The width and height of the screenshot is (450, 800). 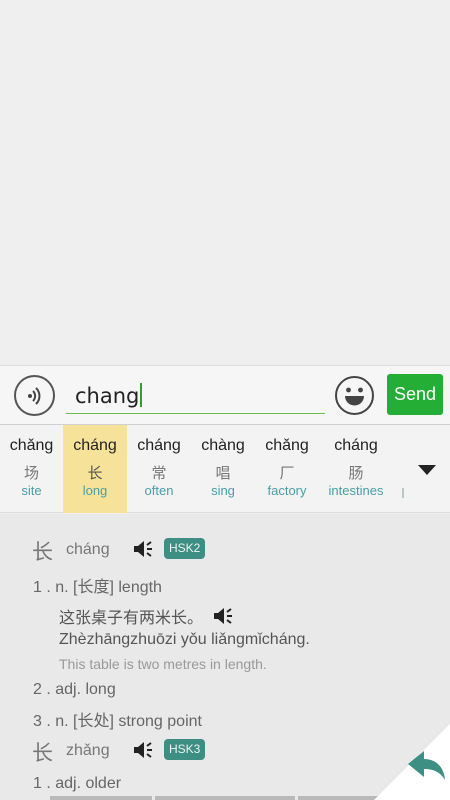 What do you see at coordinates (356, 473) in the screenshot?
I see `candidate-hanzi: 肠` at bounding box center [356, 473].